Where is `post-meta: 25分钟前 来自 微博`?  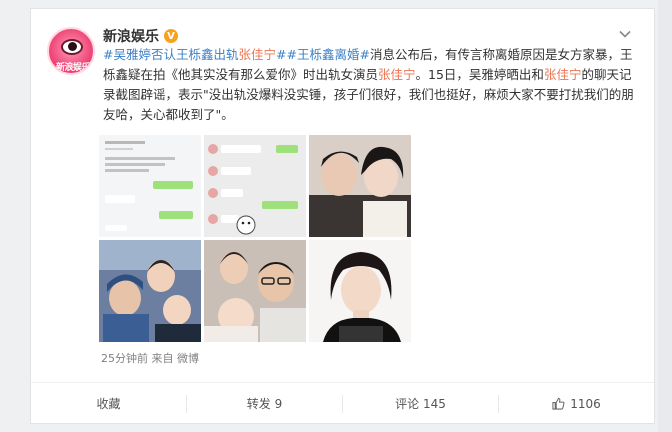
post-meta: 25分钟前 来自 微博 is located at coordinates (150, 358).